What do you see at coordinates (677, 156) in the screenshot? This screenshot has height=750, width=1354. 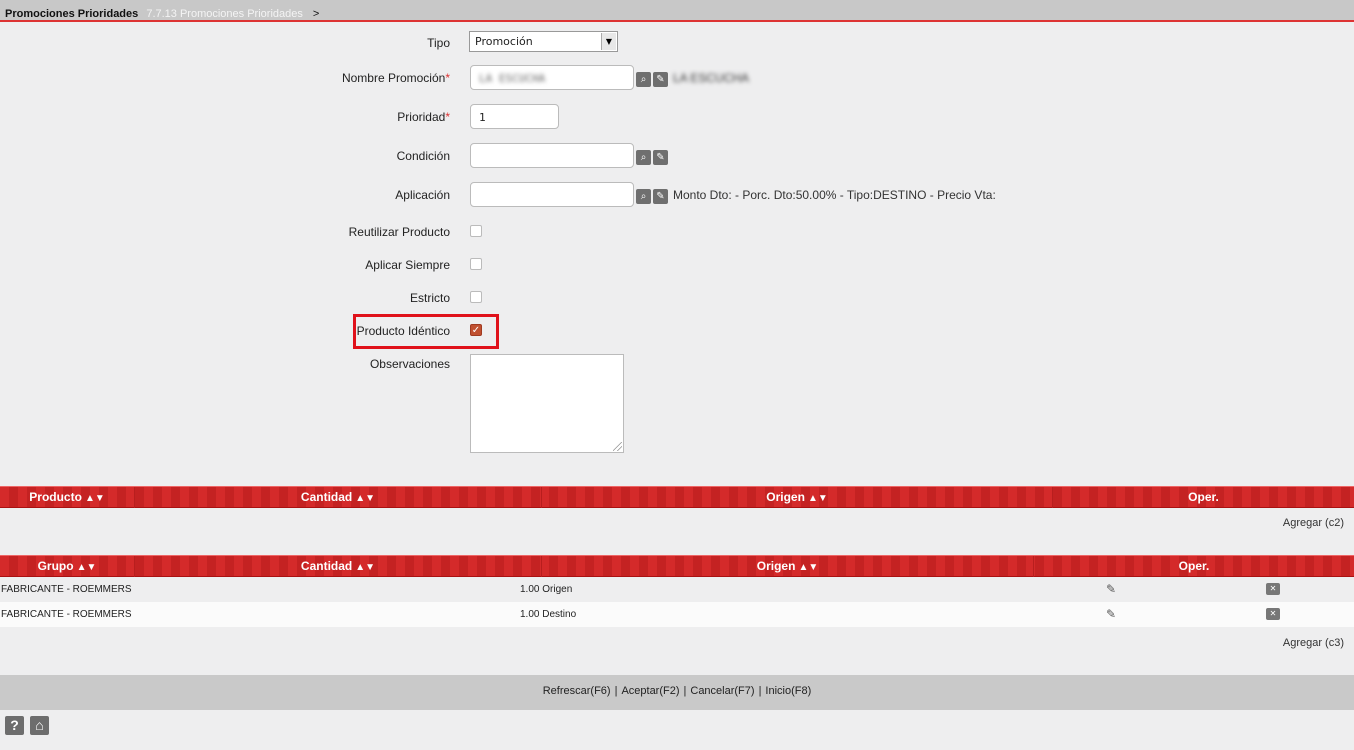 I see `row-condicion: Condición ⌕ ✎` at bounding box center [677, 156].